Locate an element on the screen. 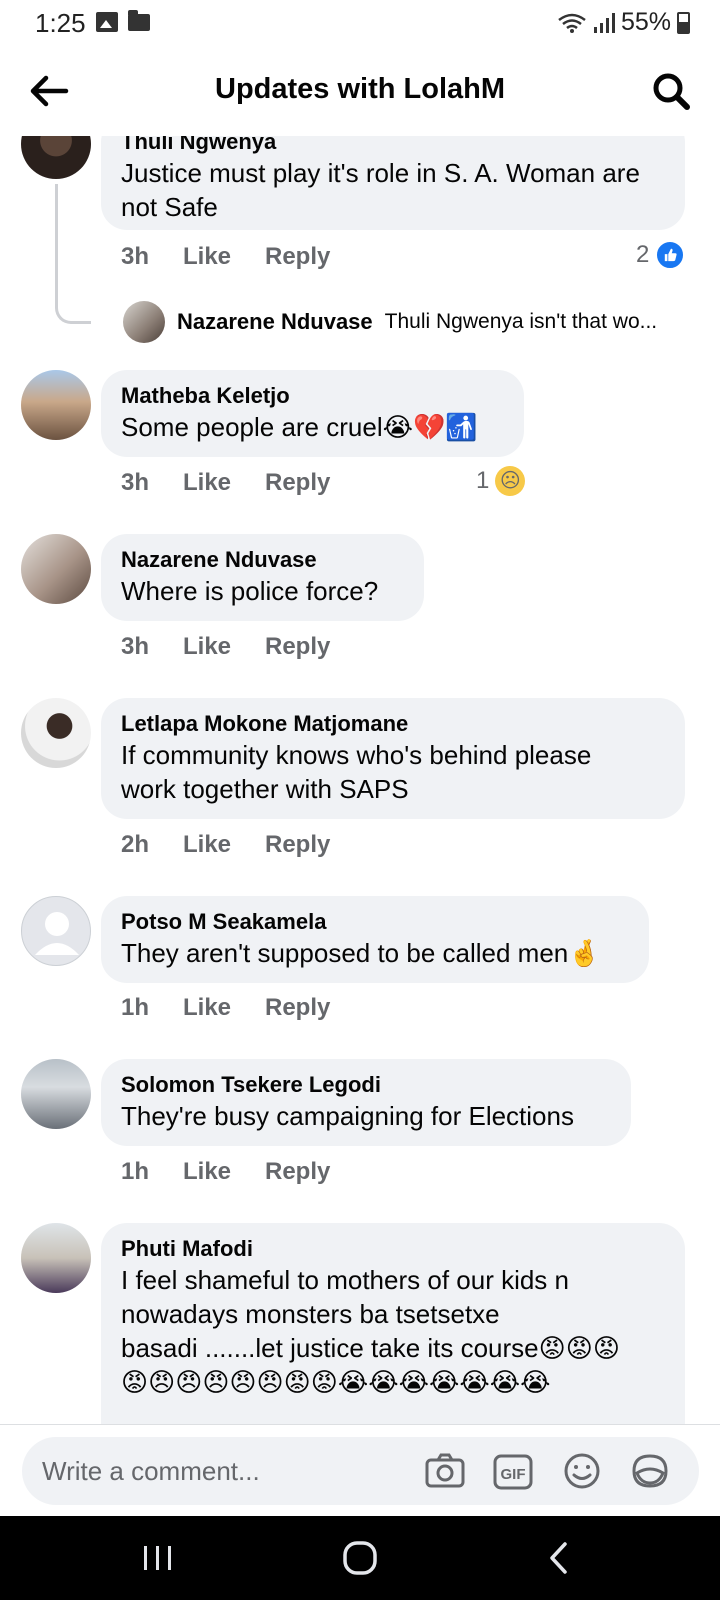 The height and width of the screenshot is (1600, 720). search-icon is located at coordinates (671, 91).